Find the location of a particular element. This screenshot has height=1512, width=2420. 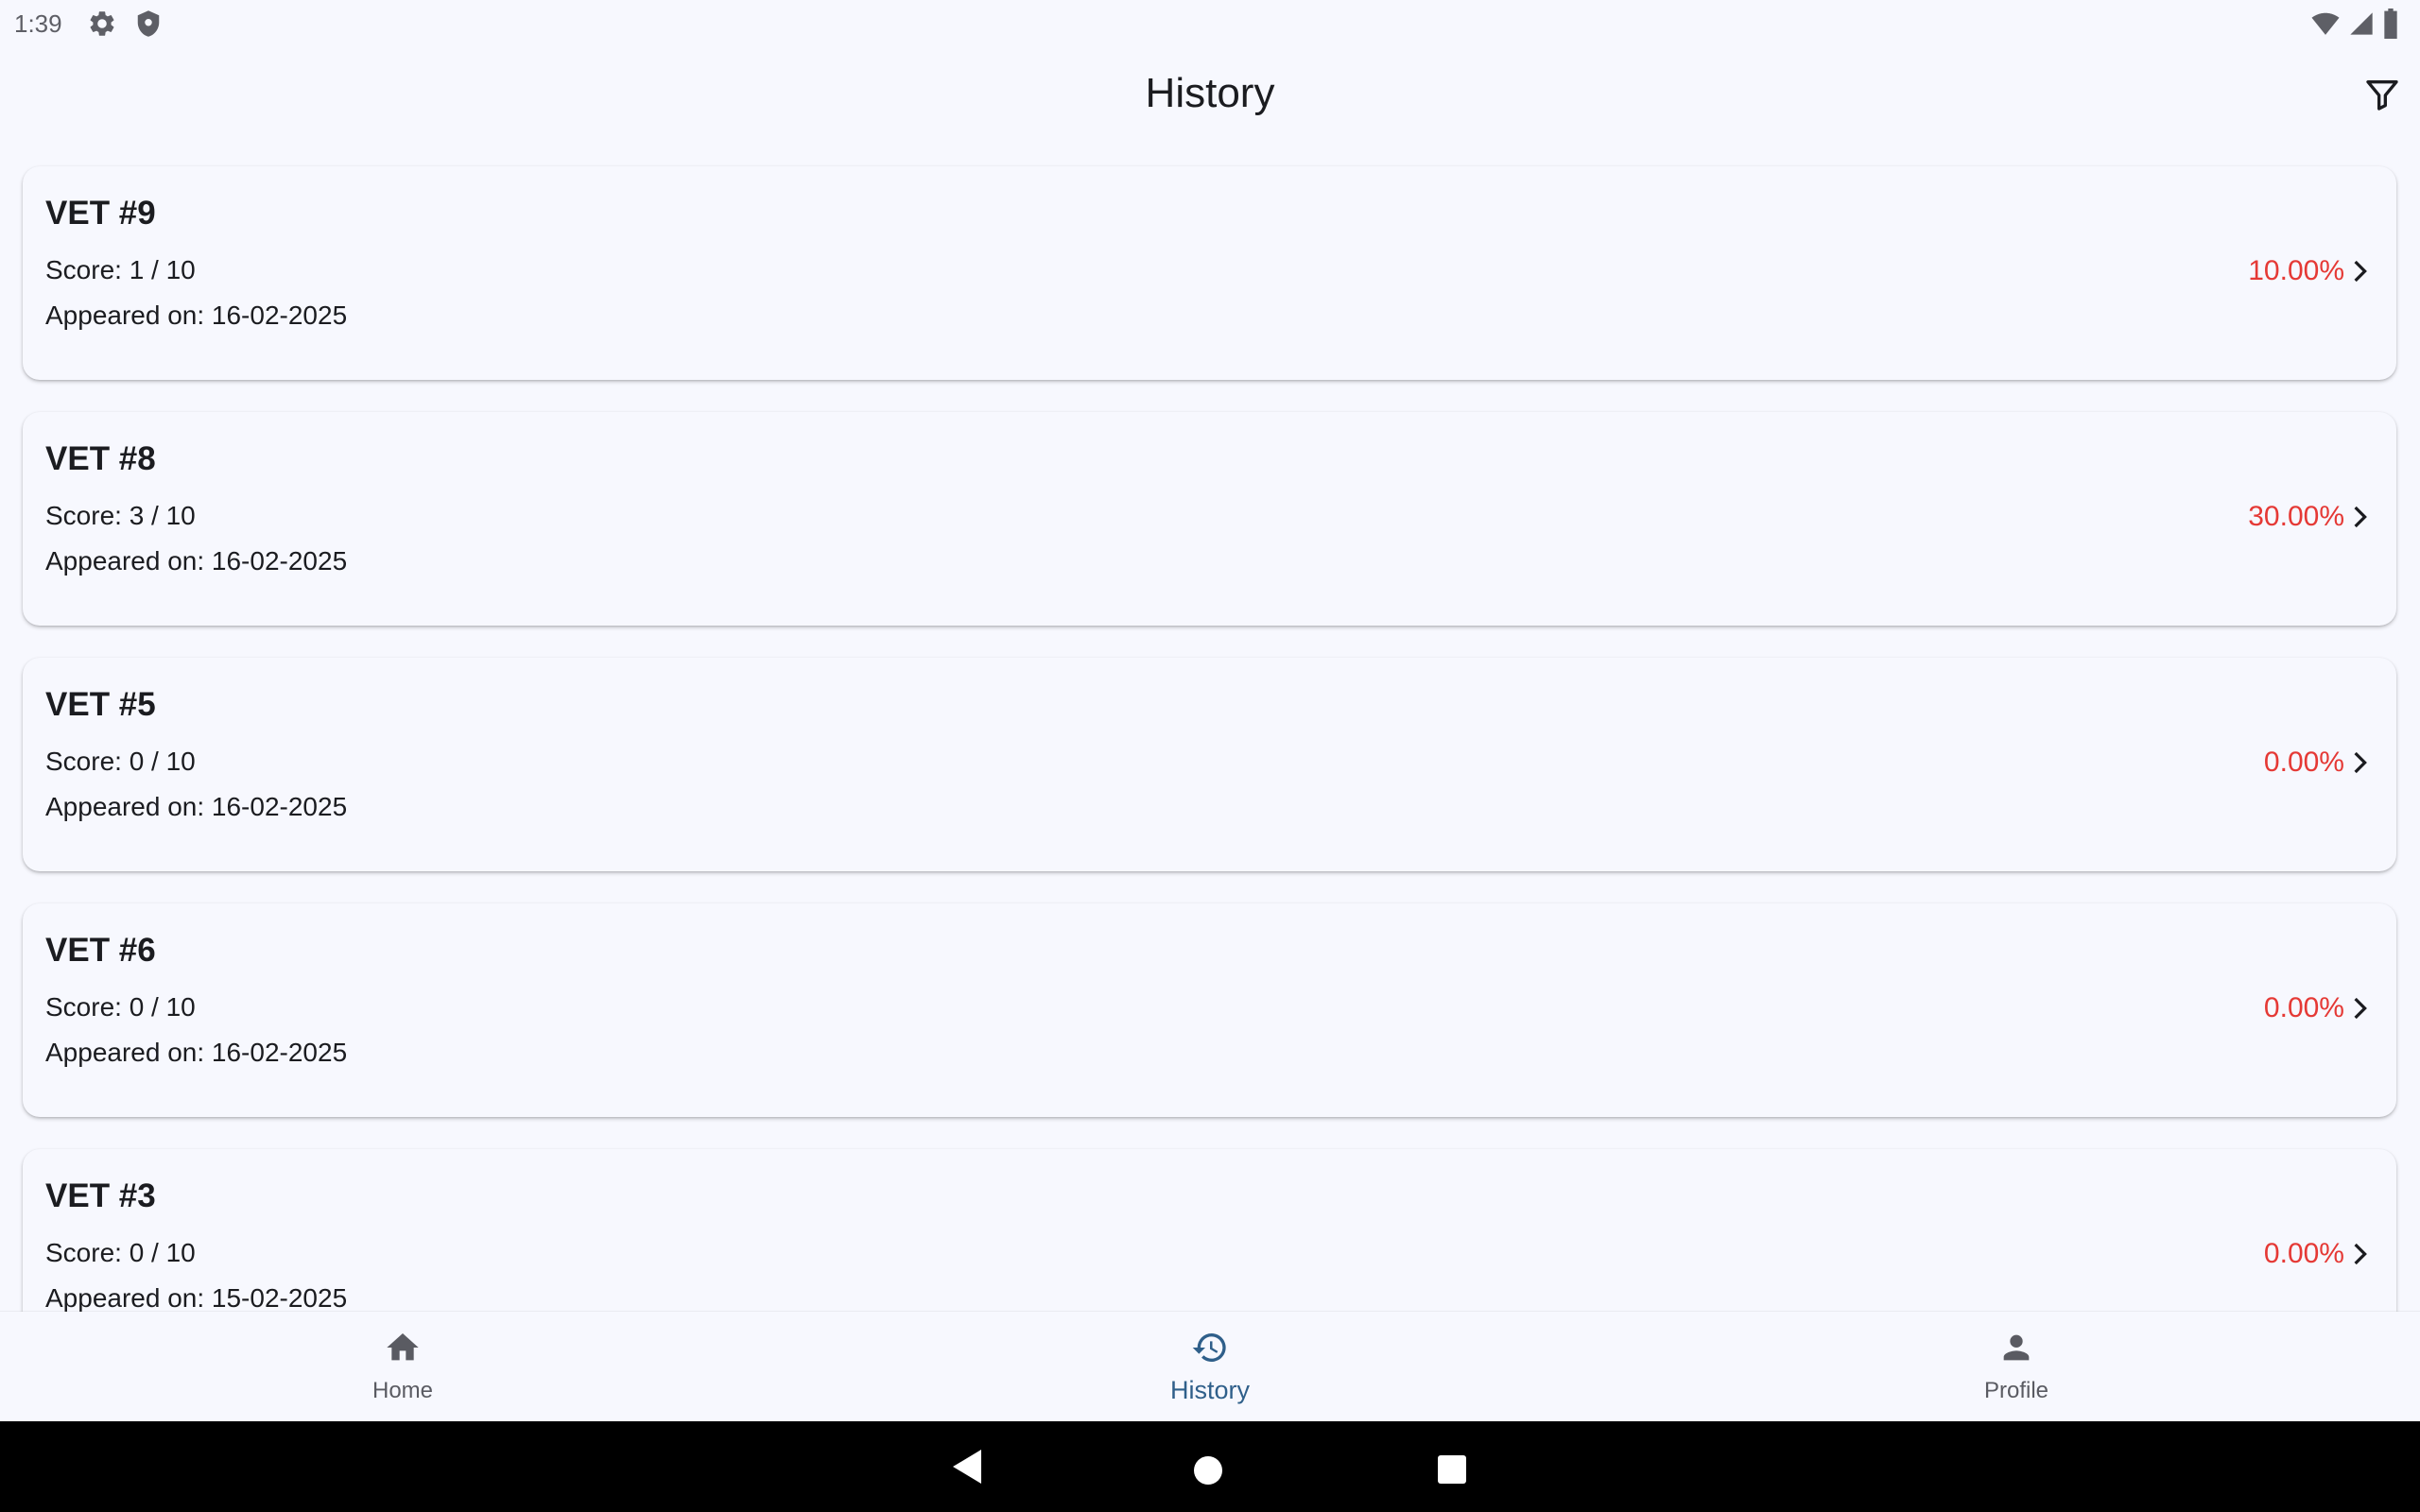

nav-label-history: History is located at coordinates (1210, 1390).